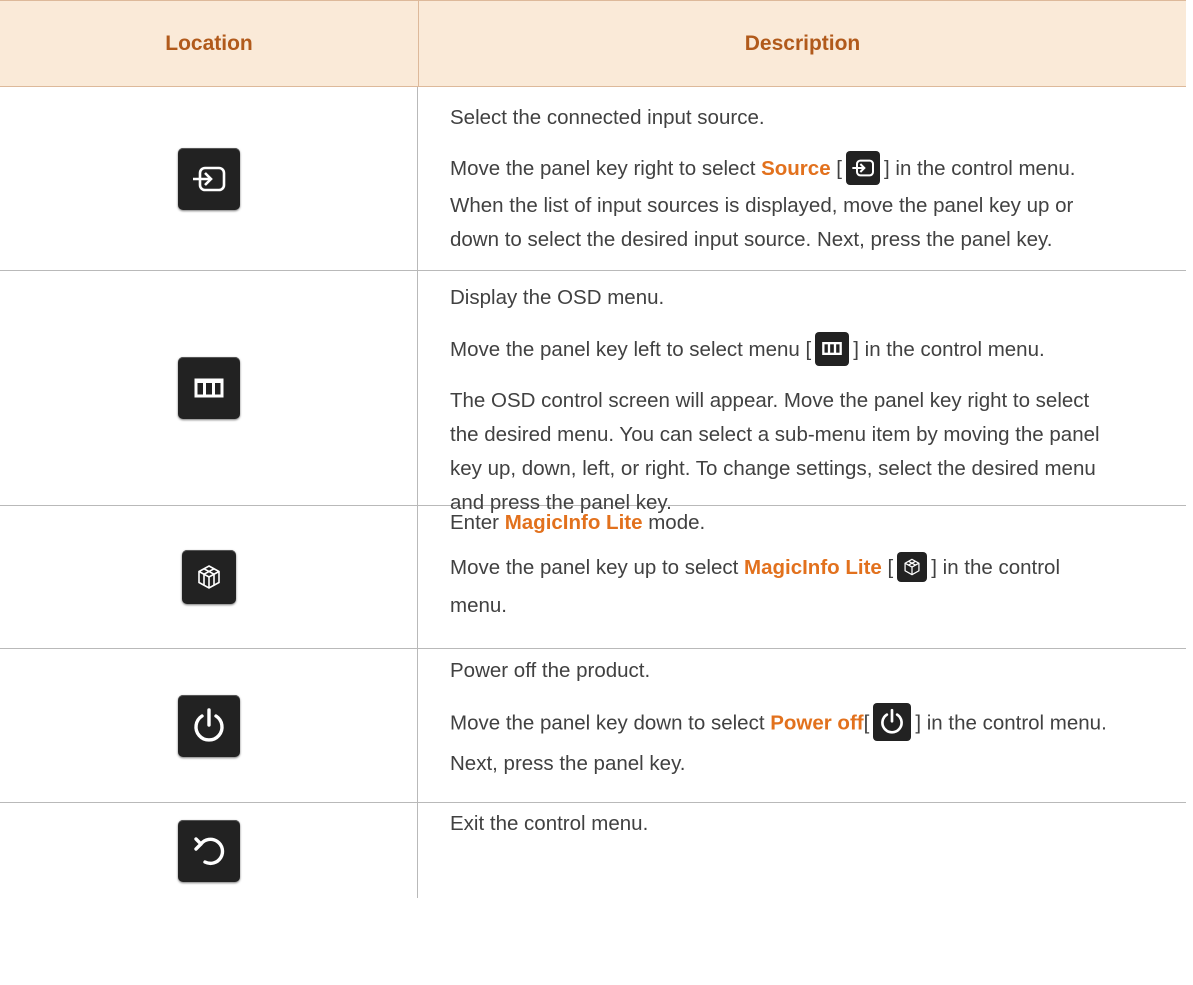  What do you see at coordinates (802, 43) in the screenshot?
I see `header-description: Description` at bounding box center [802, 43].